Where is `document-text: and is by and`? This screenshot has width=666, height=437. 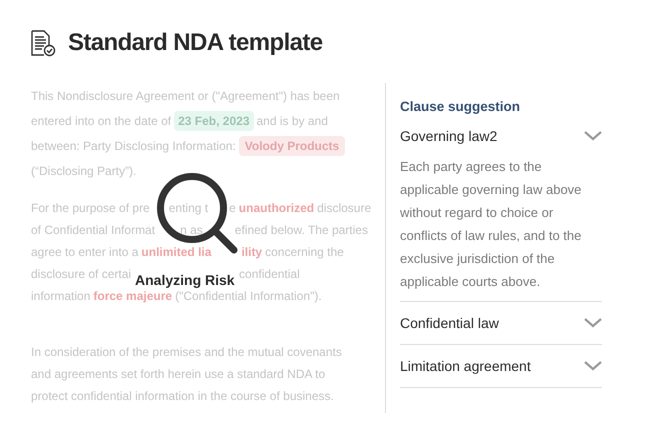
document-text: and is by and is located at coordinates (292, 121).